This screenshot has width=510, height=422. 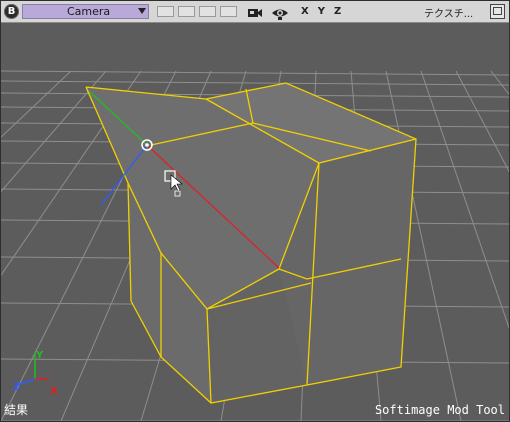 I want to click on camera-view-label: Camera, so click(x=89, y=11).